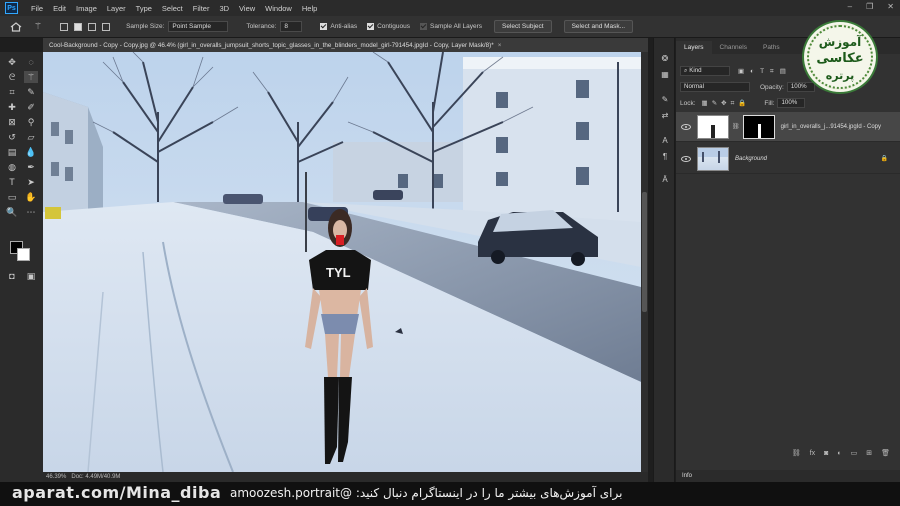 The image size is (900, 506). Describe the element at coordinates (765, 71) in the screenshot. I see `filter-type-icons: ▣◐T⌗▤` at that location.